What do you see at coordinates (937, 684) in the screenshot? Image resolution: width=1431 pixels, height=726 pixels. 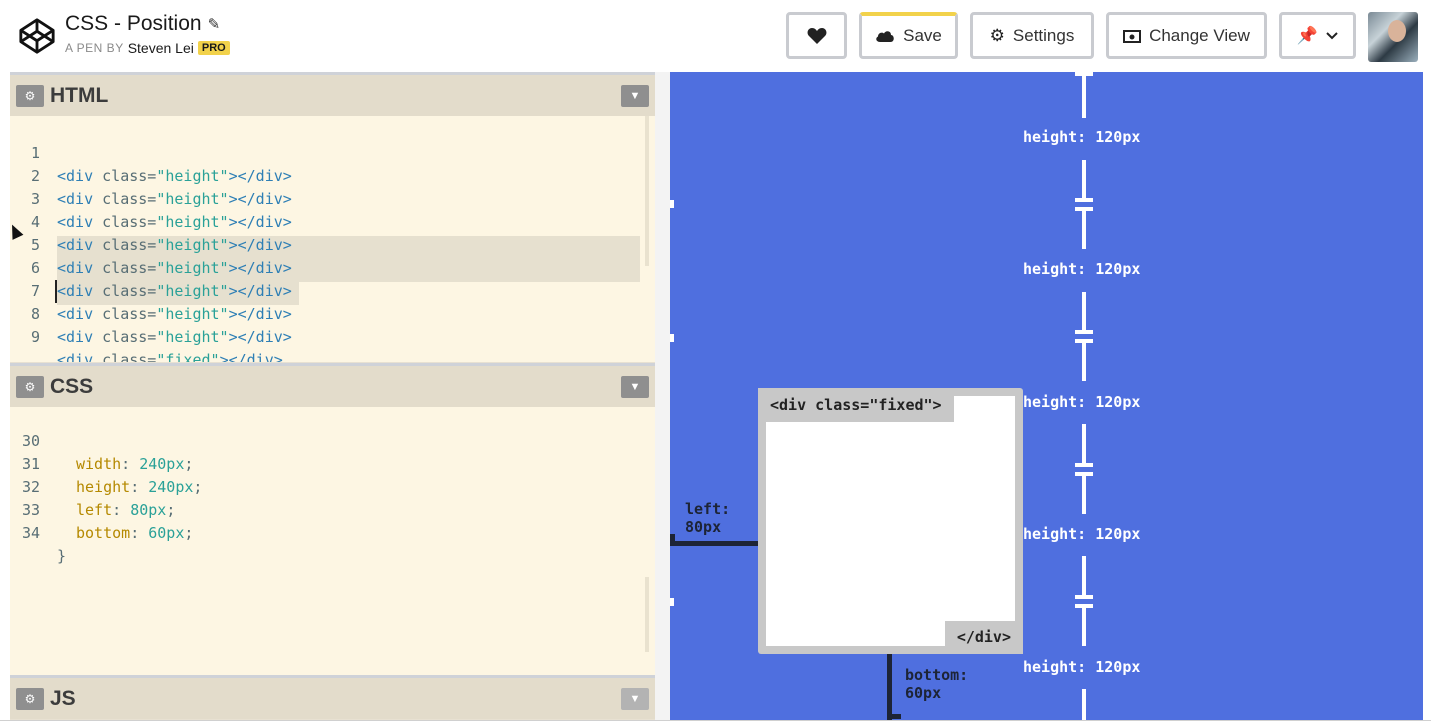 I see `bottom-offset-label: bottom: 60px` at bounding box center [937, 684].